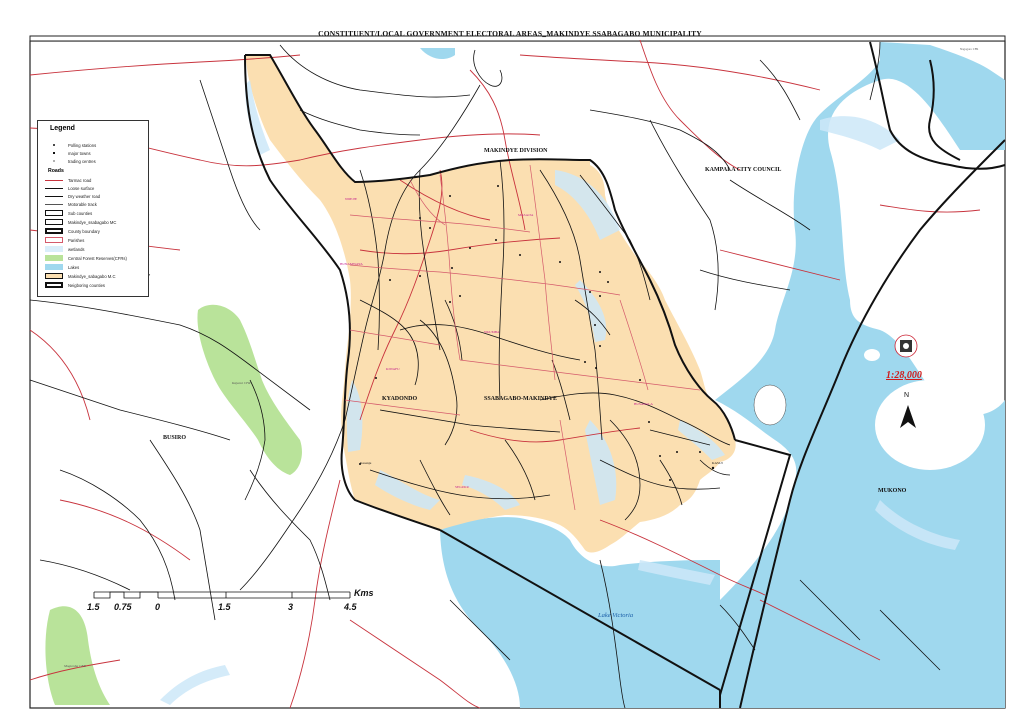  What do you see at coordinates (969, 49) in the screenshot?
I see `label-top-right-neighbour: Nagogoro CFR` at bounding box center [969, 49].